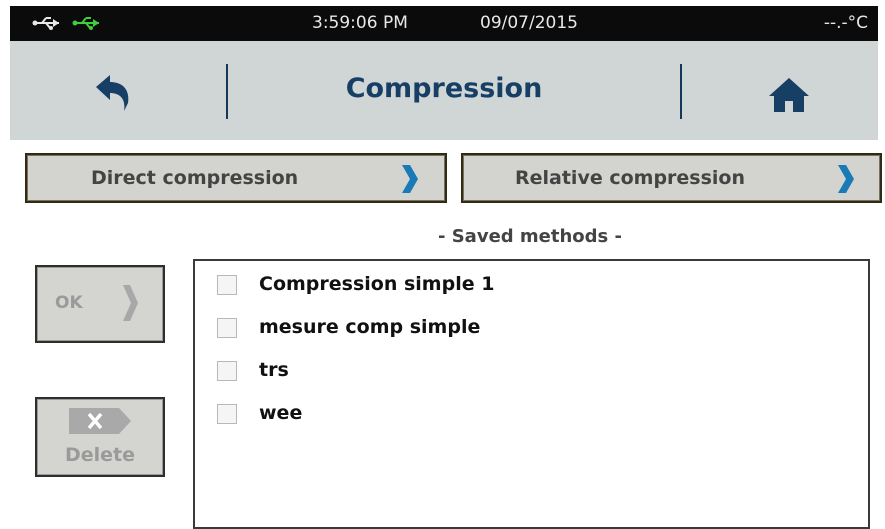  I want to click on page-title: Compression, so click(444, 88).